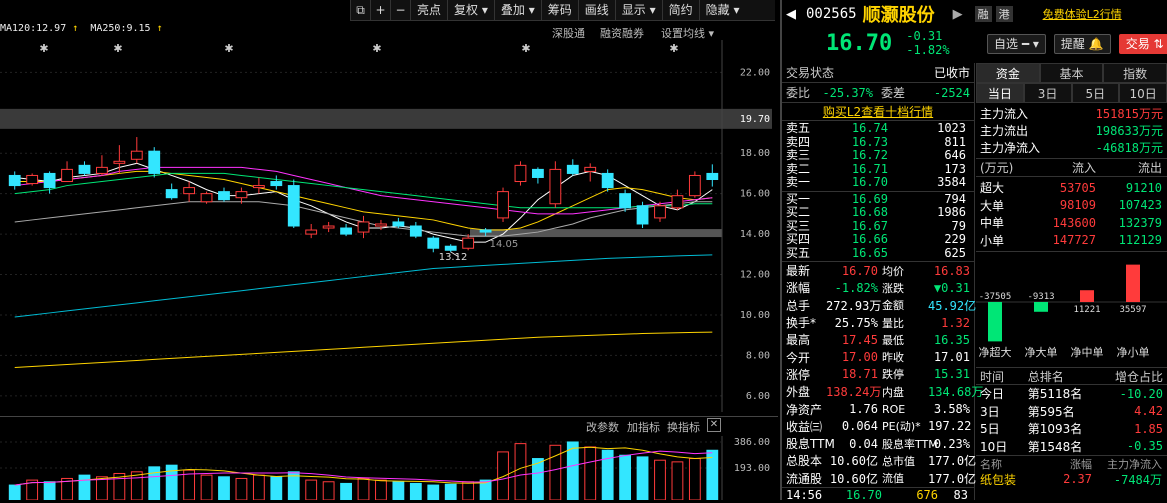  Describe the element at coordinates (428, 10) in the screenshot. I see `toolbar-highlight: 亮点` at that location.